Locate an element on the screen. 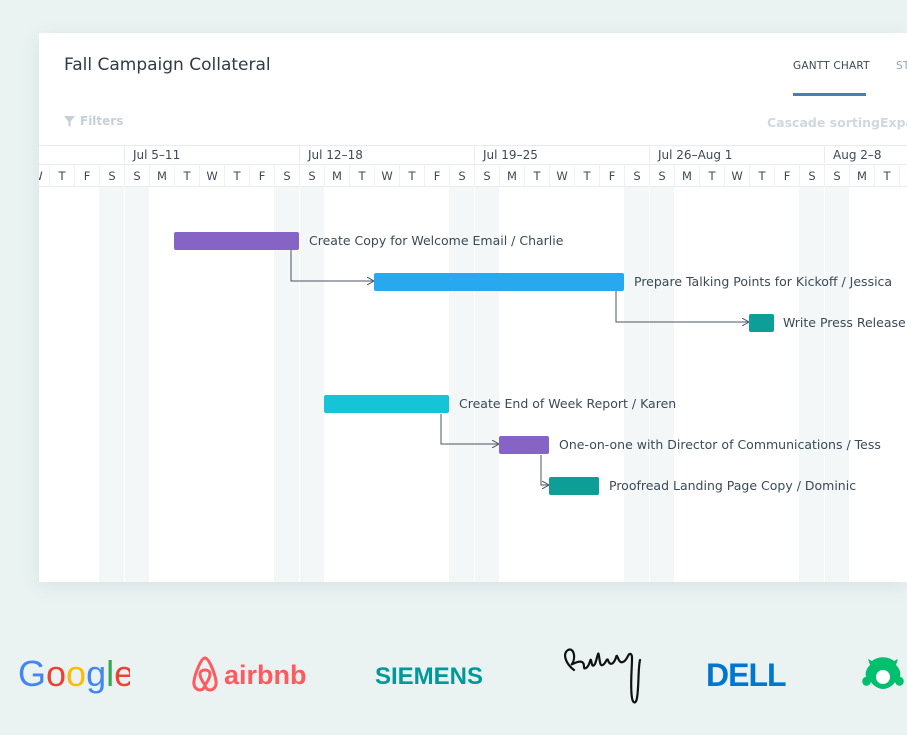 Image resolution: width=907 pixels, height=735 pixels. task-label: Proofread Landing Page Copy / Dominic is located at coordinates (733, 485).